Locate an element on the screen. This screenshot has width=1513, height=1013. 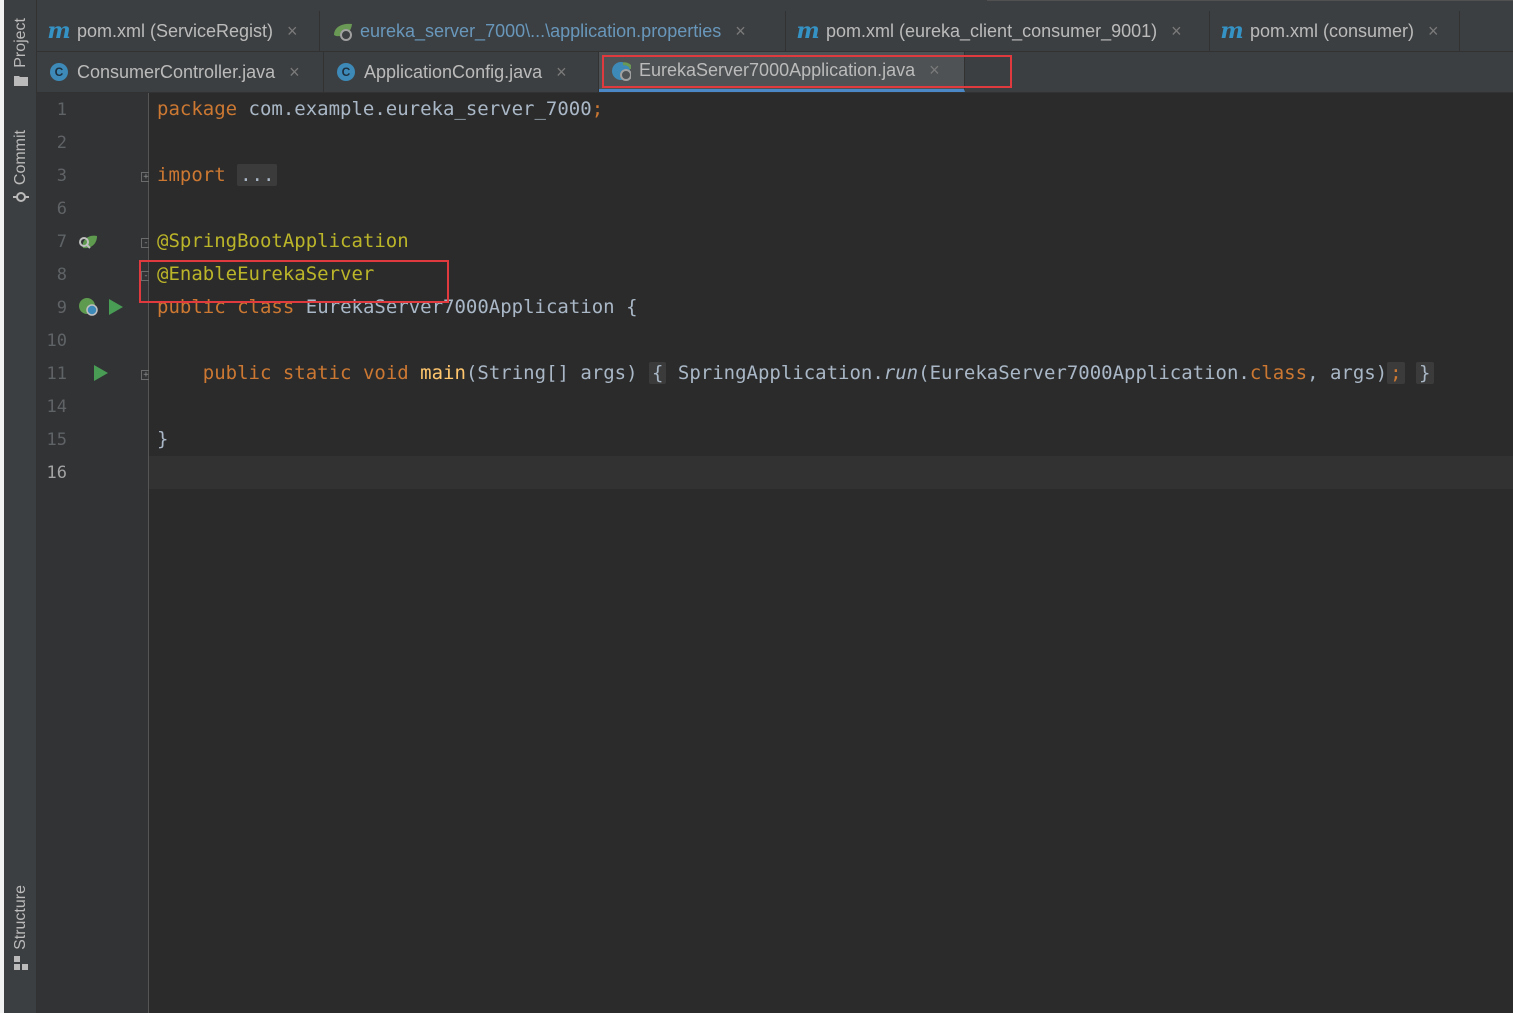
line-number: 8 is located at coordinates (61, 275).